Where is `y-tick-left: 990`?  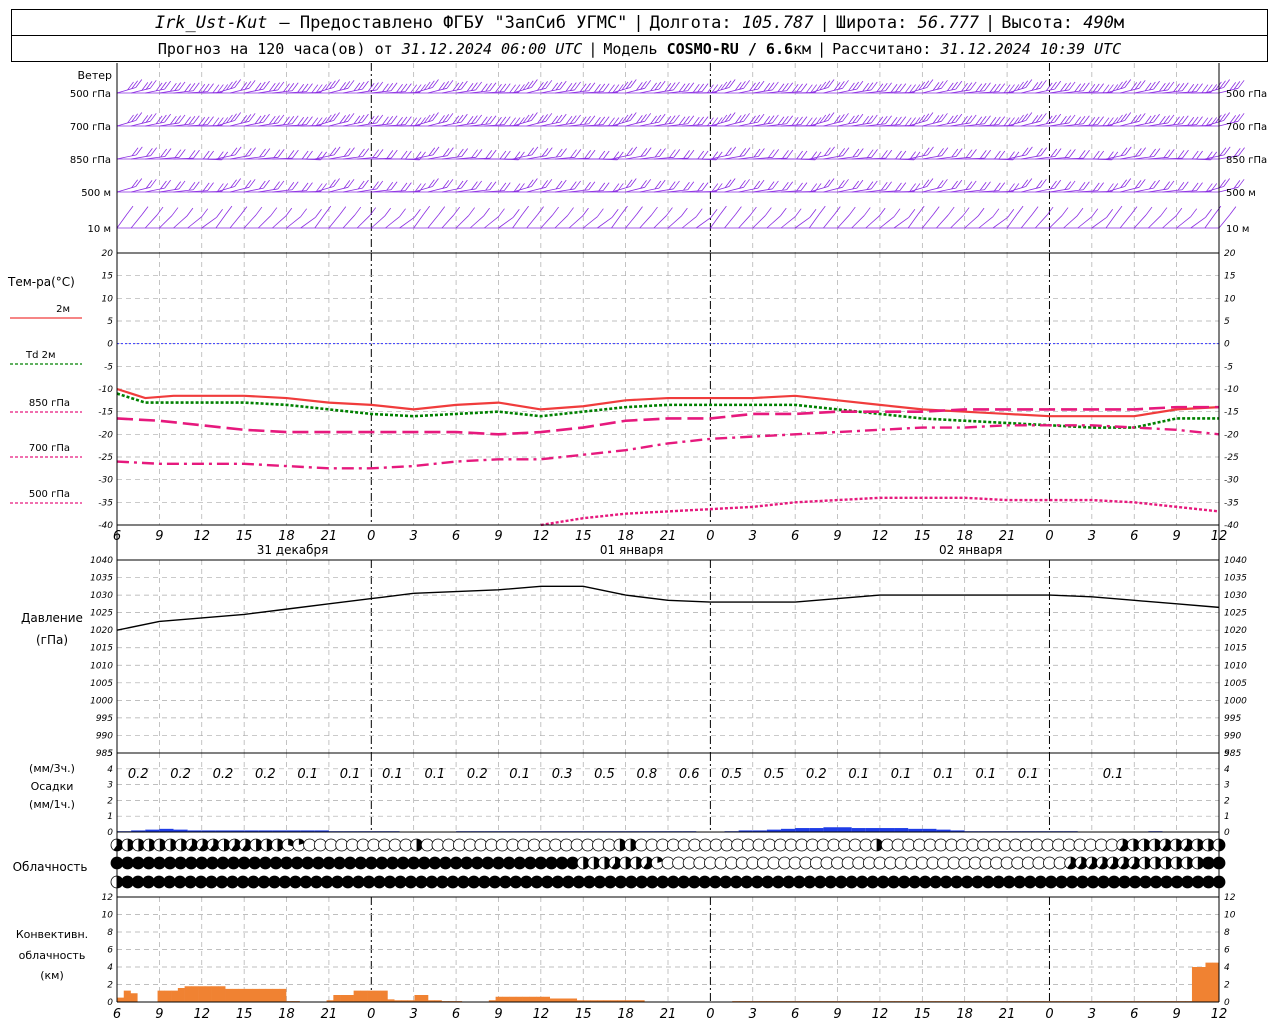 y-tick-left: 990 is located at coordinates (104, 736).